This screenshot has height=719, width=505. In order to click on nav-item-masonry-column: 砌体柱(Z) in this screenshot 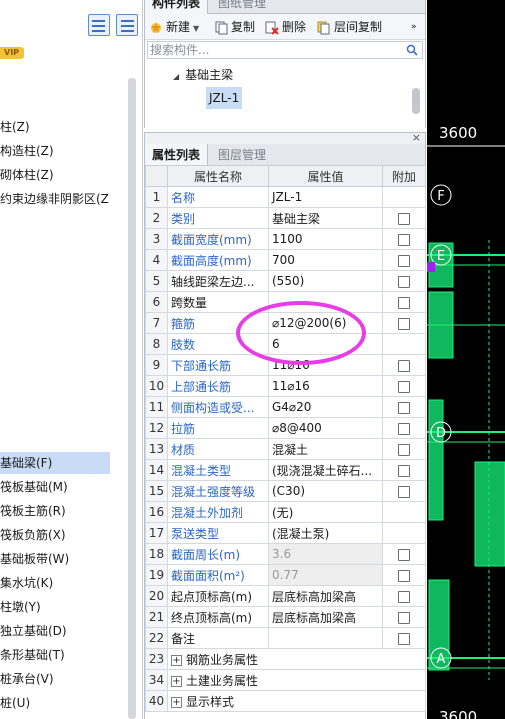, I will do `click(55, 175)`.